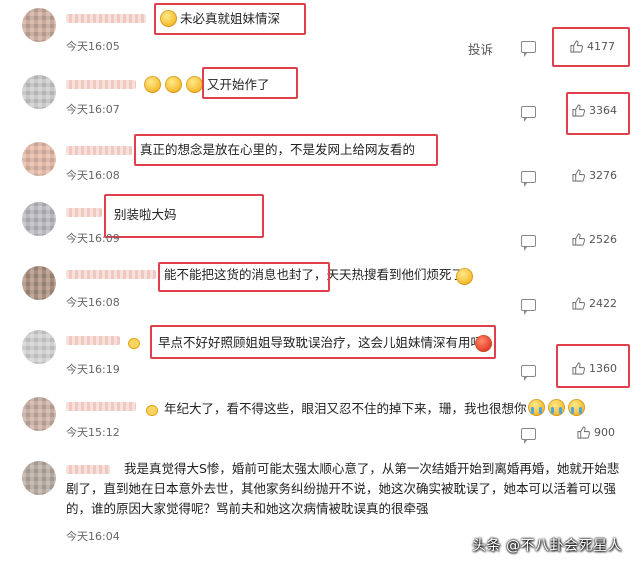  Describe the element at coordinates (93, 46) in the screenshot. I see `comment-time: 今天16:05` at that location.